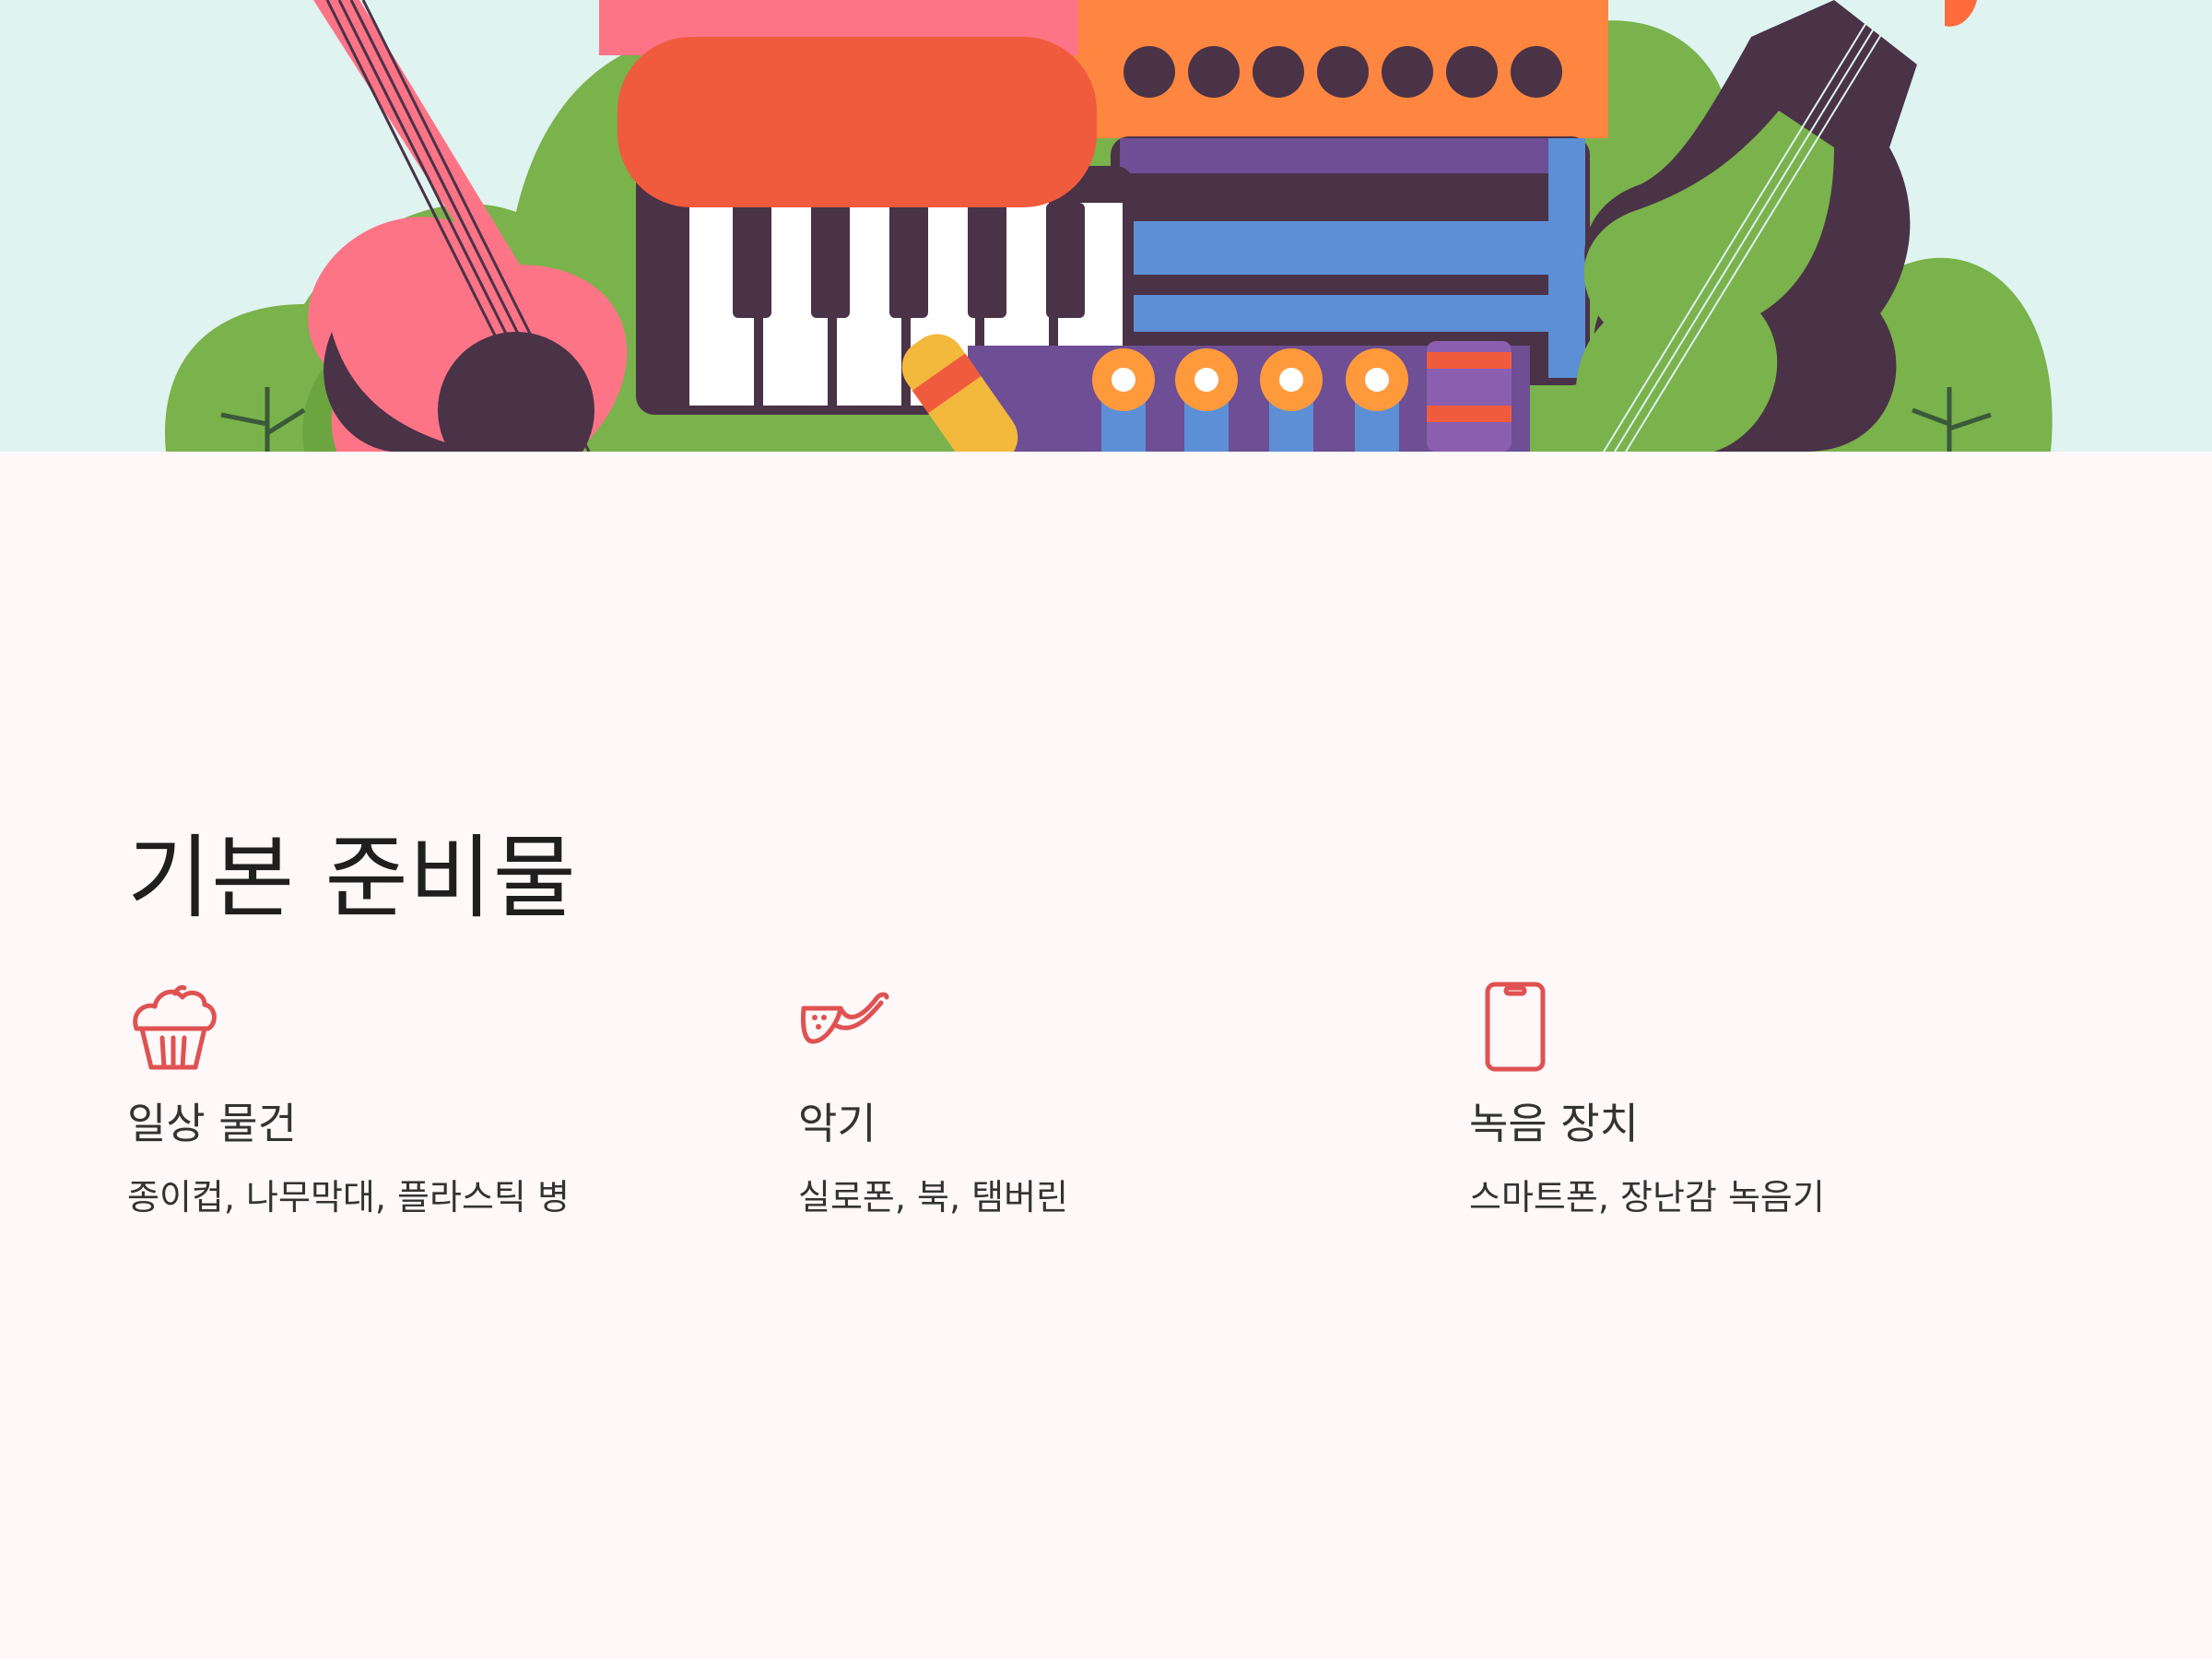 This screenshot has width=2212, height=1659. What do you see at coordinates (173, 1027) in the screenshot?
I see `cupcake-icon` at bounding box center [173, 1027].